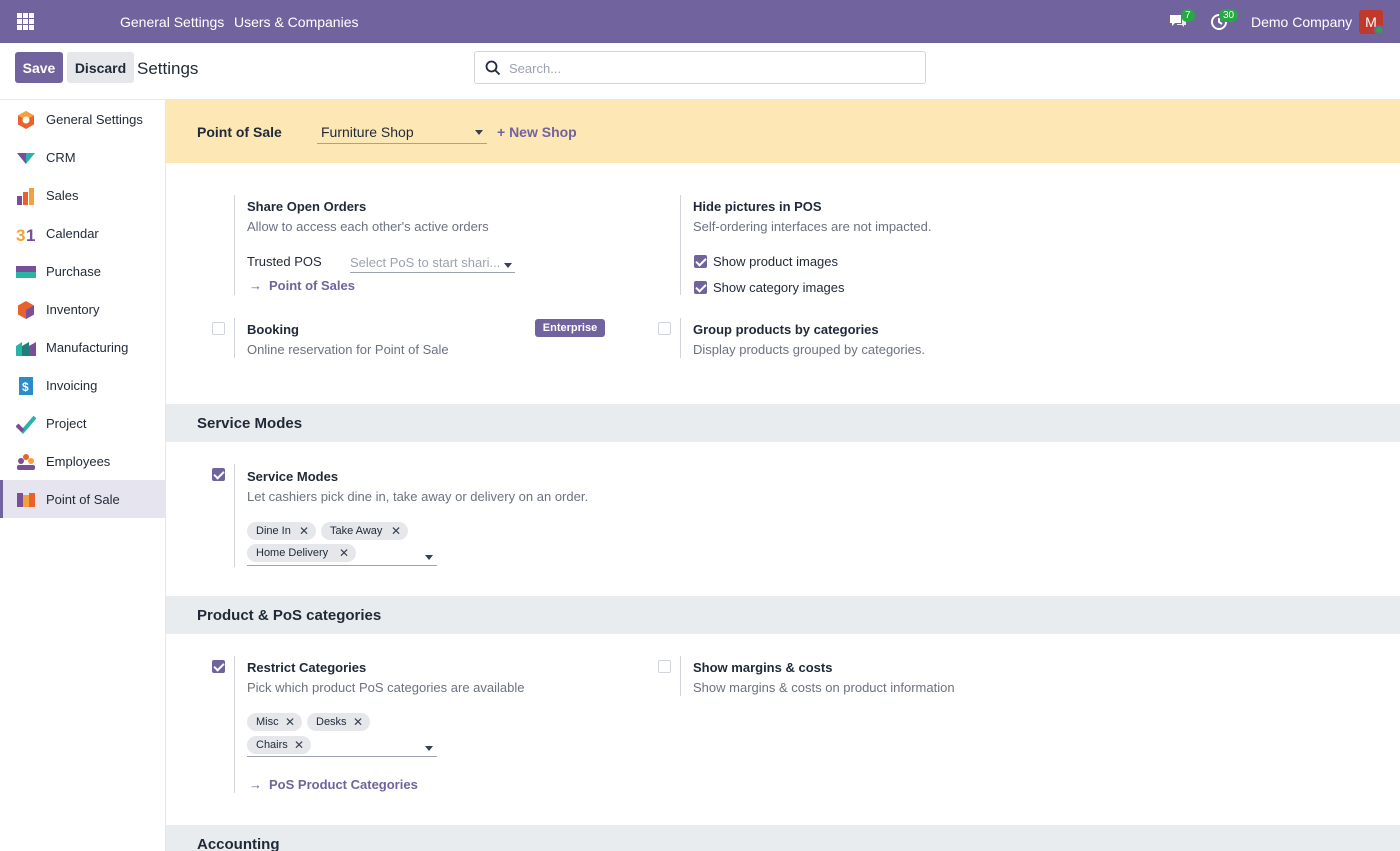 This screenshot has width=1400, height=851. What do you see at coordinates (73, 271) in the screenshot?
I see `sidebar-item-label: Purchase` at bounding box center [73, 271].